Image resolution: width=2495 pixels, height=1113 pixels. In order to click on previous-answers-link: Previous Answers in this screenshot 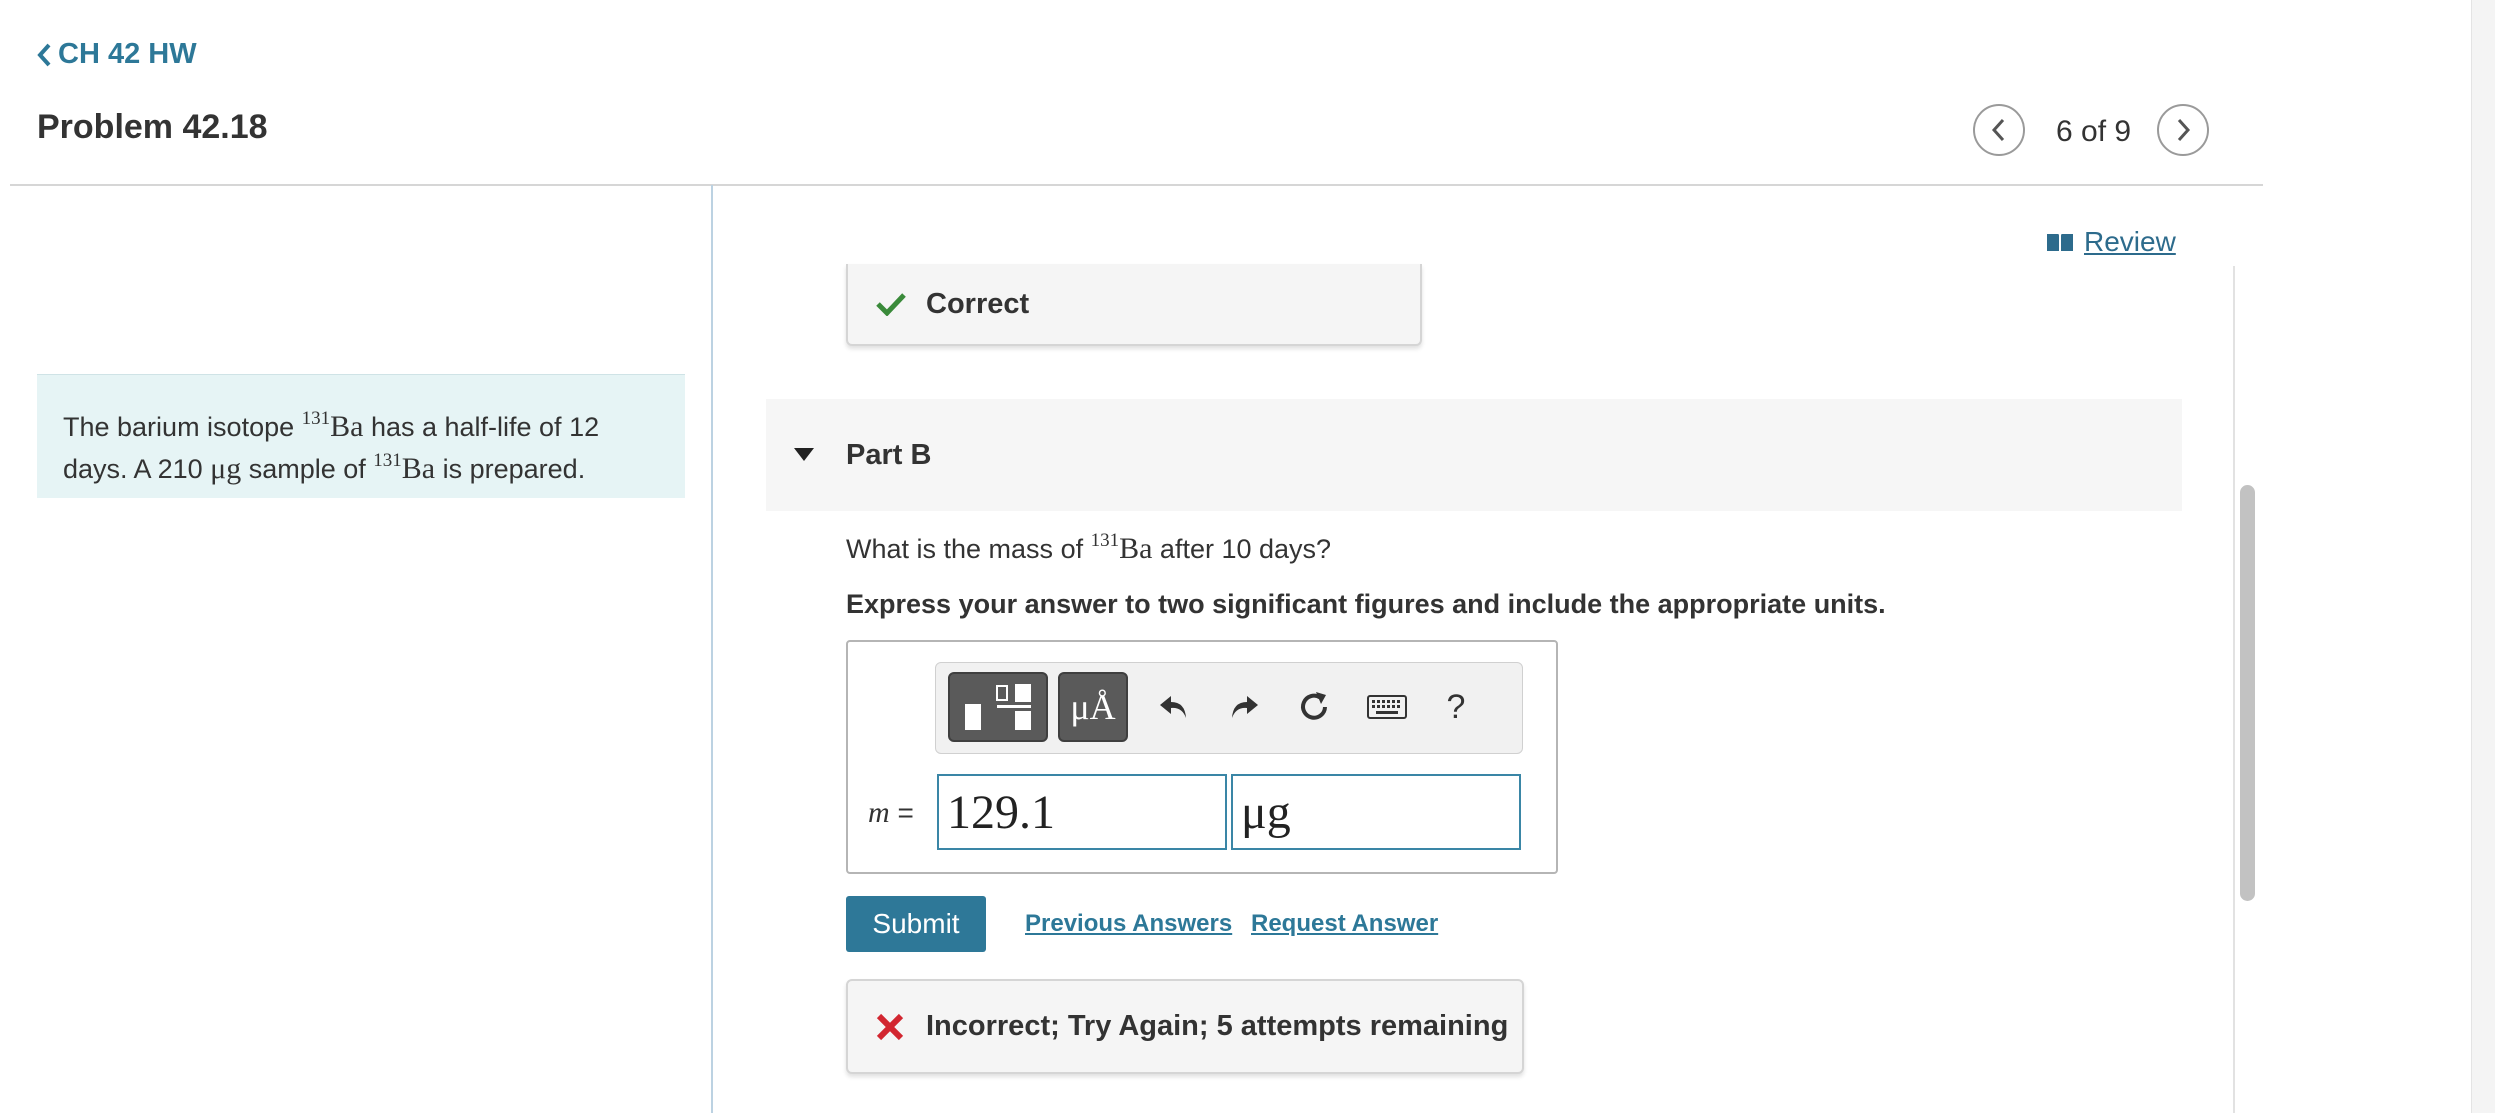, I will do `click(1128, 924)`.